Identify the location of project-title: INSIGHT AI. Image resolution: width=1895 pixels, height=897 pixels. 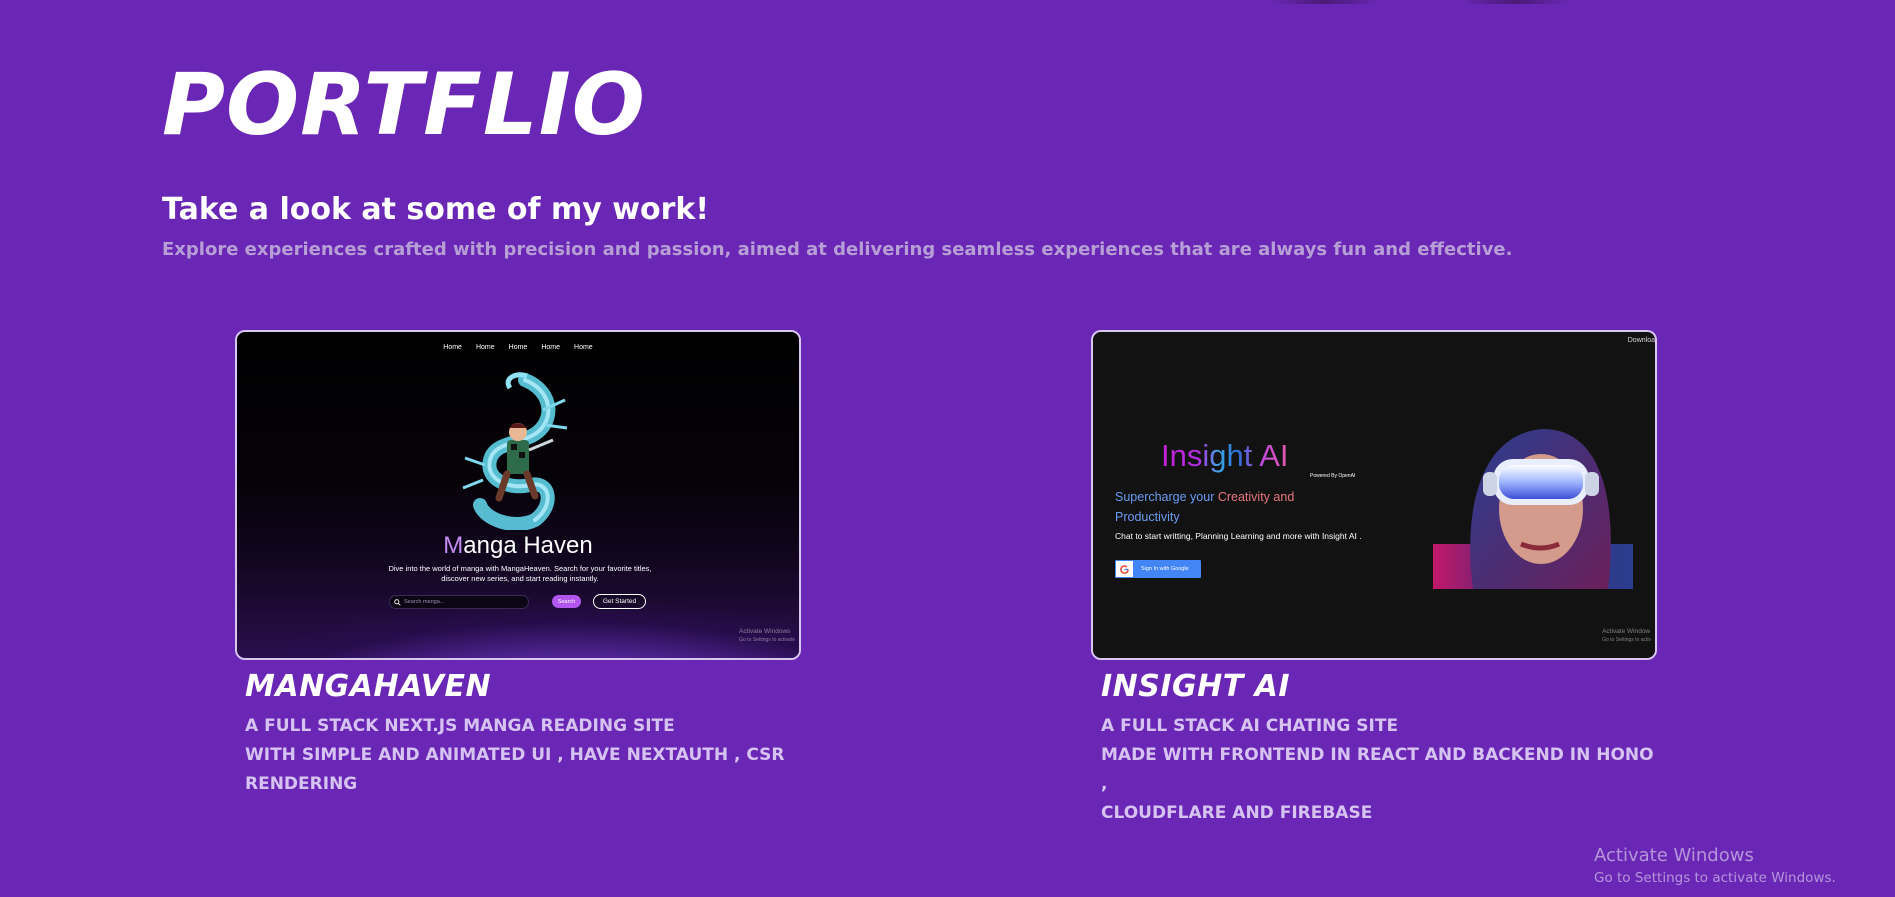
(1196, 686).